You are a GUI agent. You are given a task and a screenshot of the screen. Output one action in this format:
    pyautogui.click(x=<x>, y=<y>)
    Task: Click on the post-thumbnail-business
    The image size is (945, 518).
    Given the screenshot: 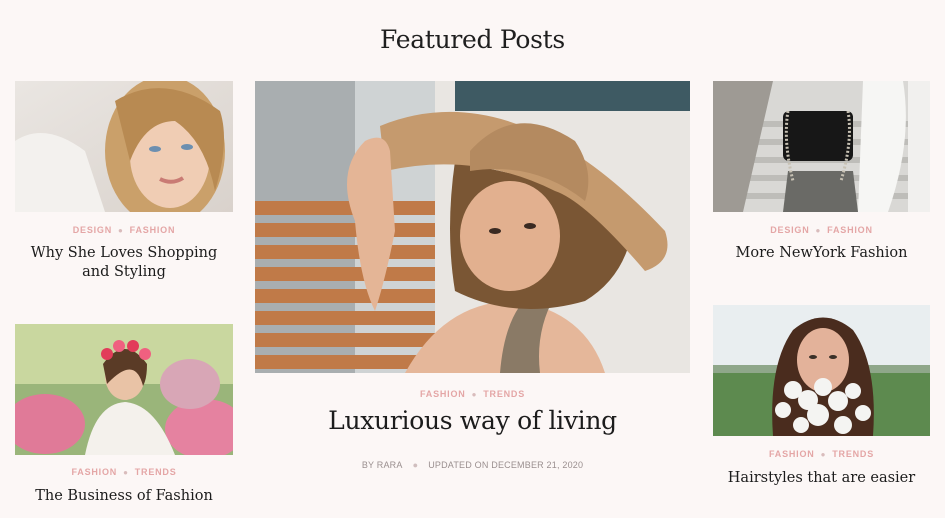 What is the action you would take?
    pyautogui.click(x=124, y=389)
    